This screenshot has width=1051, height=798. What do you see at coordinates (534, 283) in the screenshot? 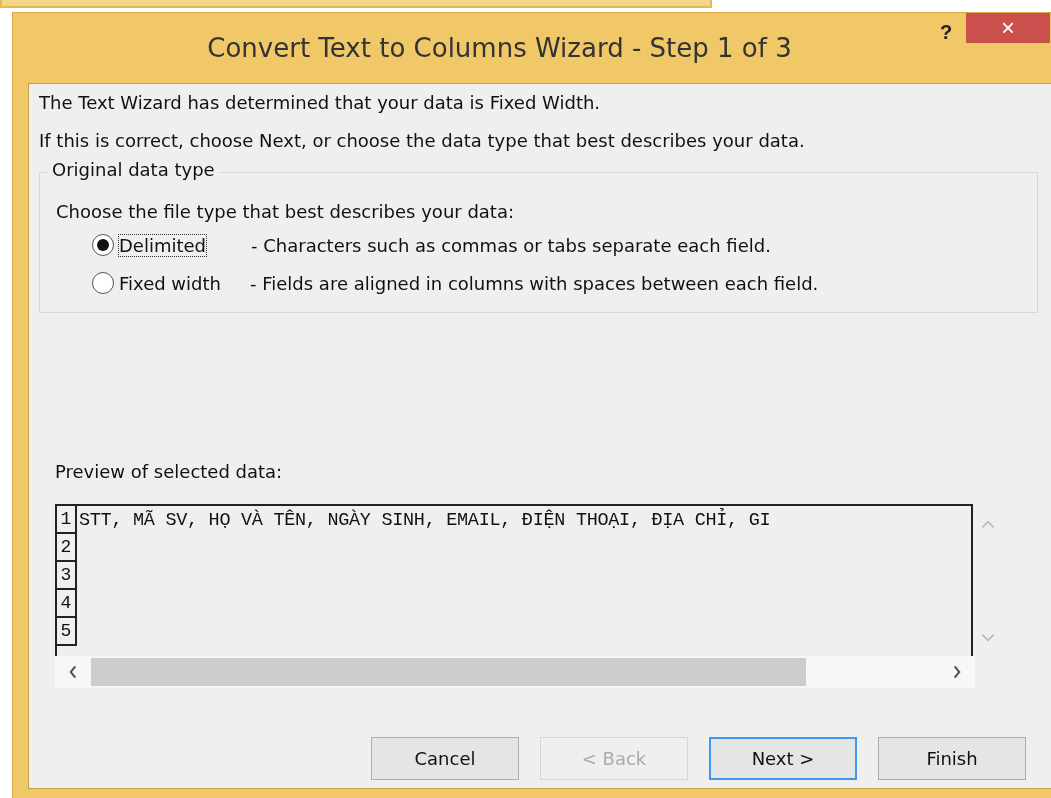
I see `option-description: - Fields are aligned in columns with spaces between each field.` at bounding box center [534, 283].